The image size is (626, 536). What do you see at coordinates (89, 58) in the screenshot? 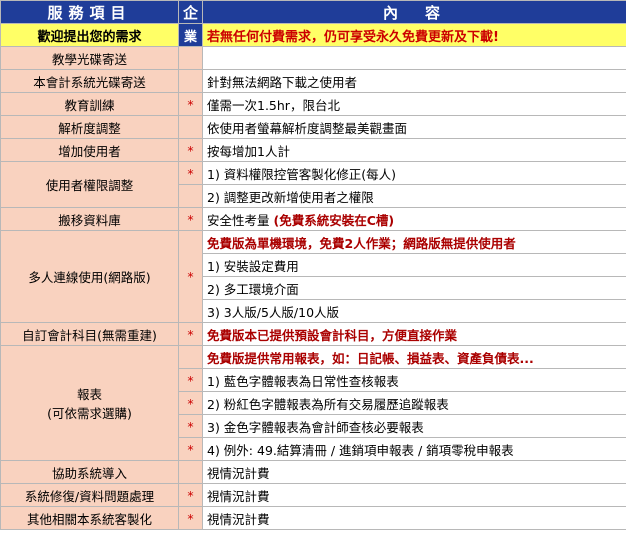
I see `service-name: 教學光碟寄送` at bounding box center [89, 58].